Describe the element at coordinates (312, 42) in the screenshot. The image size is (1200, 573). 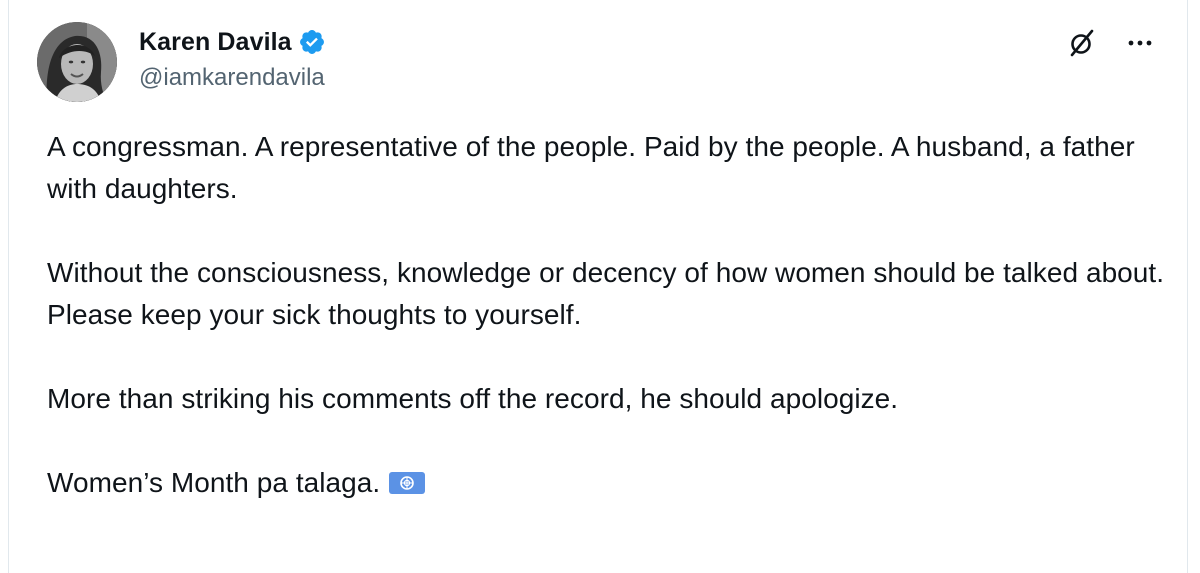
I see `verified-badge-icon` at that location.